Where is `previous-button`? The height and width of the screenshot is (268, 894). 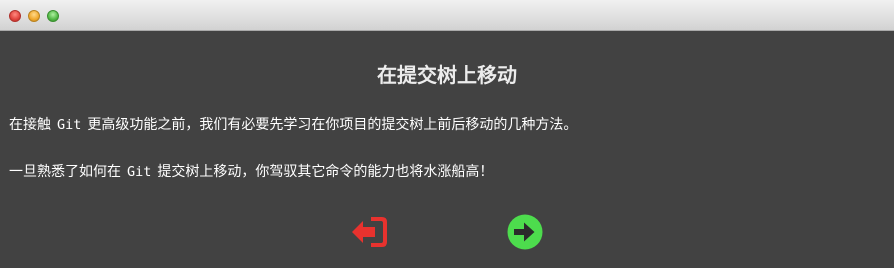 previous-button is located at coordinates (369, 232).